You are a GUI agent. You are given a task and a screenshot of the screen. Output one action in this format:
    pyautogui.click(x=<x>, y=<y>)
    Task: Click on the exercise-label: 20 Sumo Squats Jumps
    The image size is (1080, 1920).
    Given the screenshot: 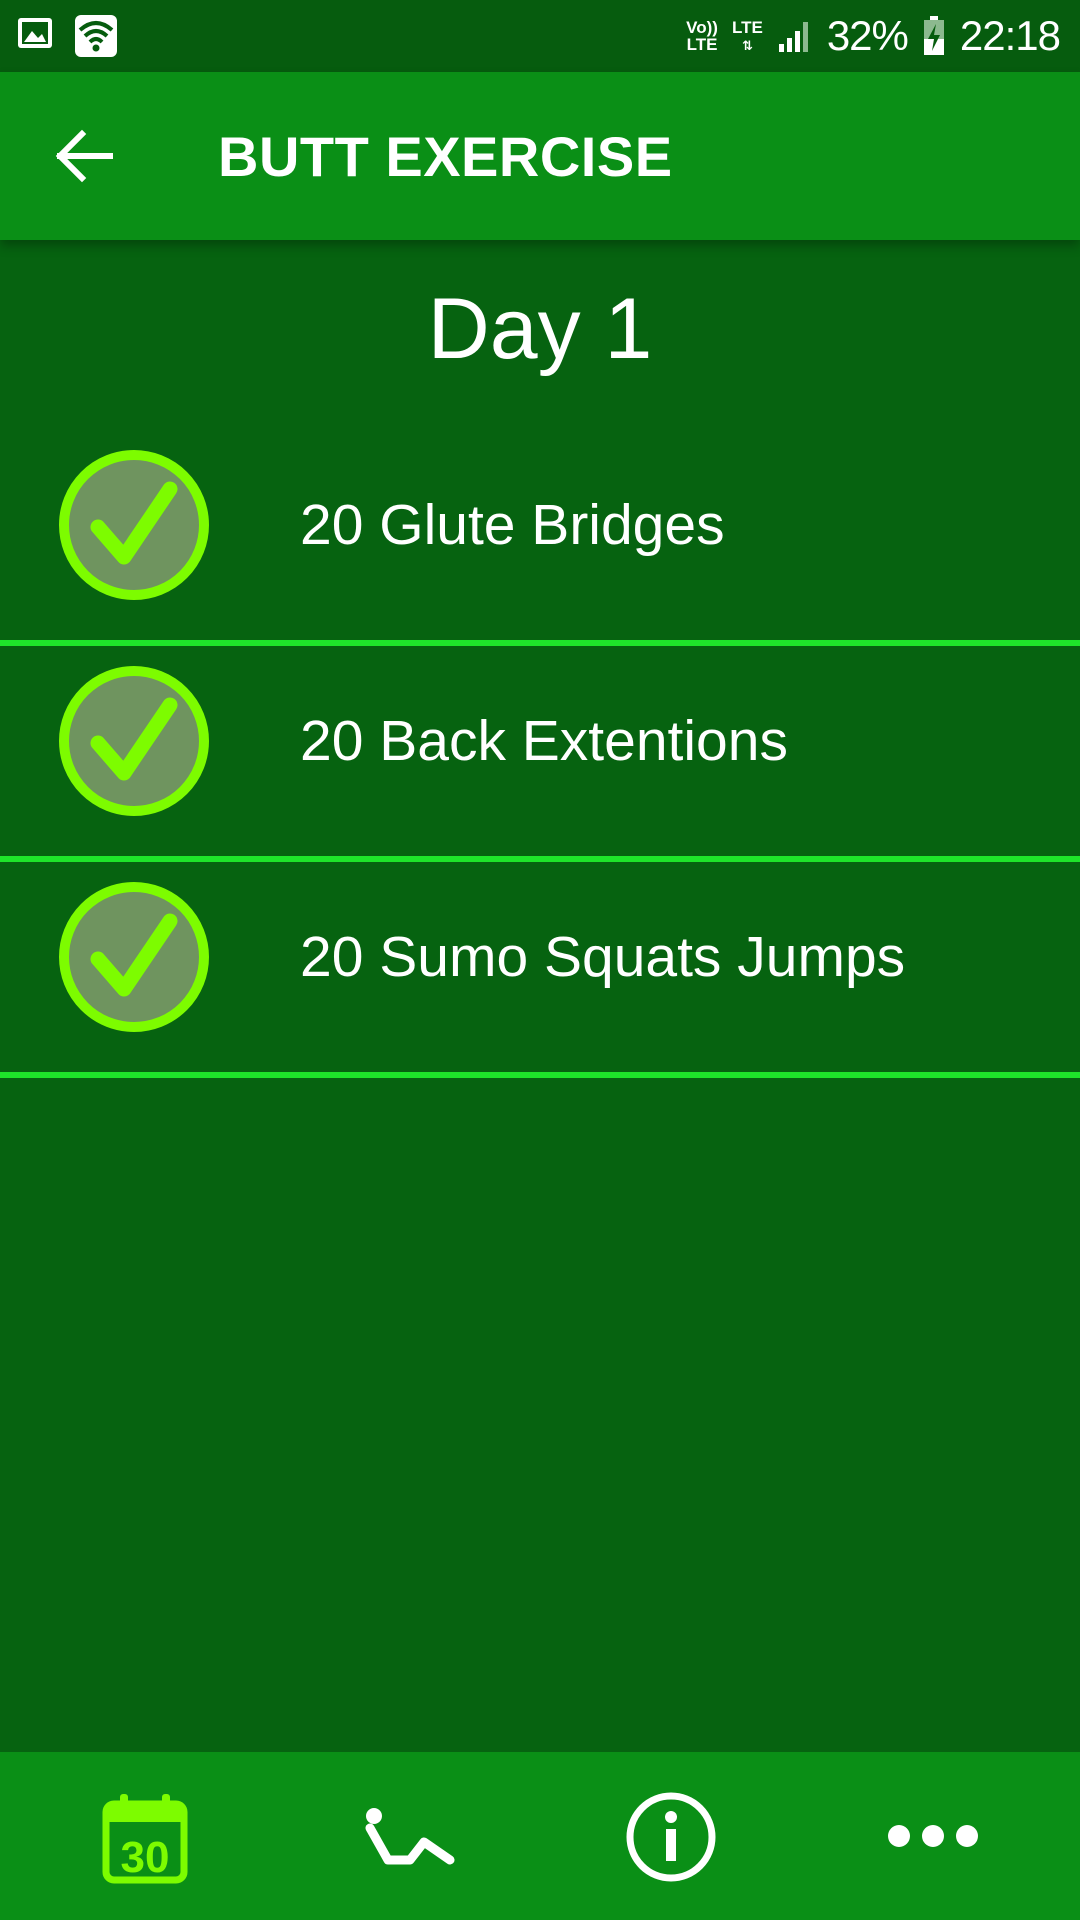 What is the action you would take?
    pyautogui.click(x=603, y=957)
    